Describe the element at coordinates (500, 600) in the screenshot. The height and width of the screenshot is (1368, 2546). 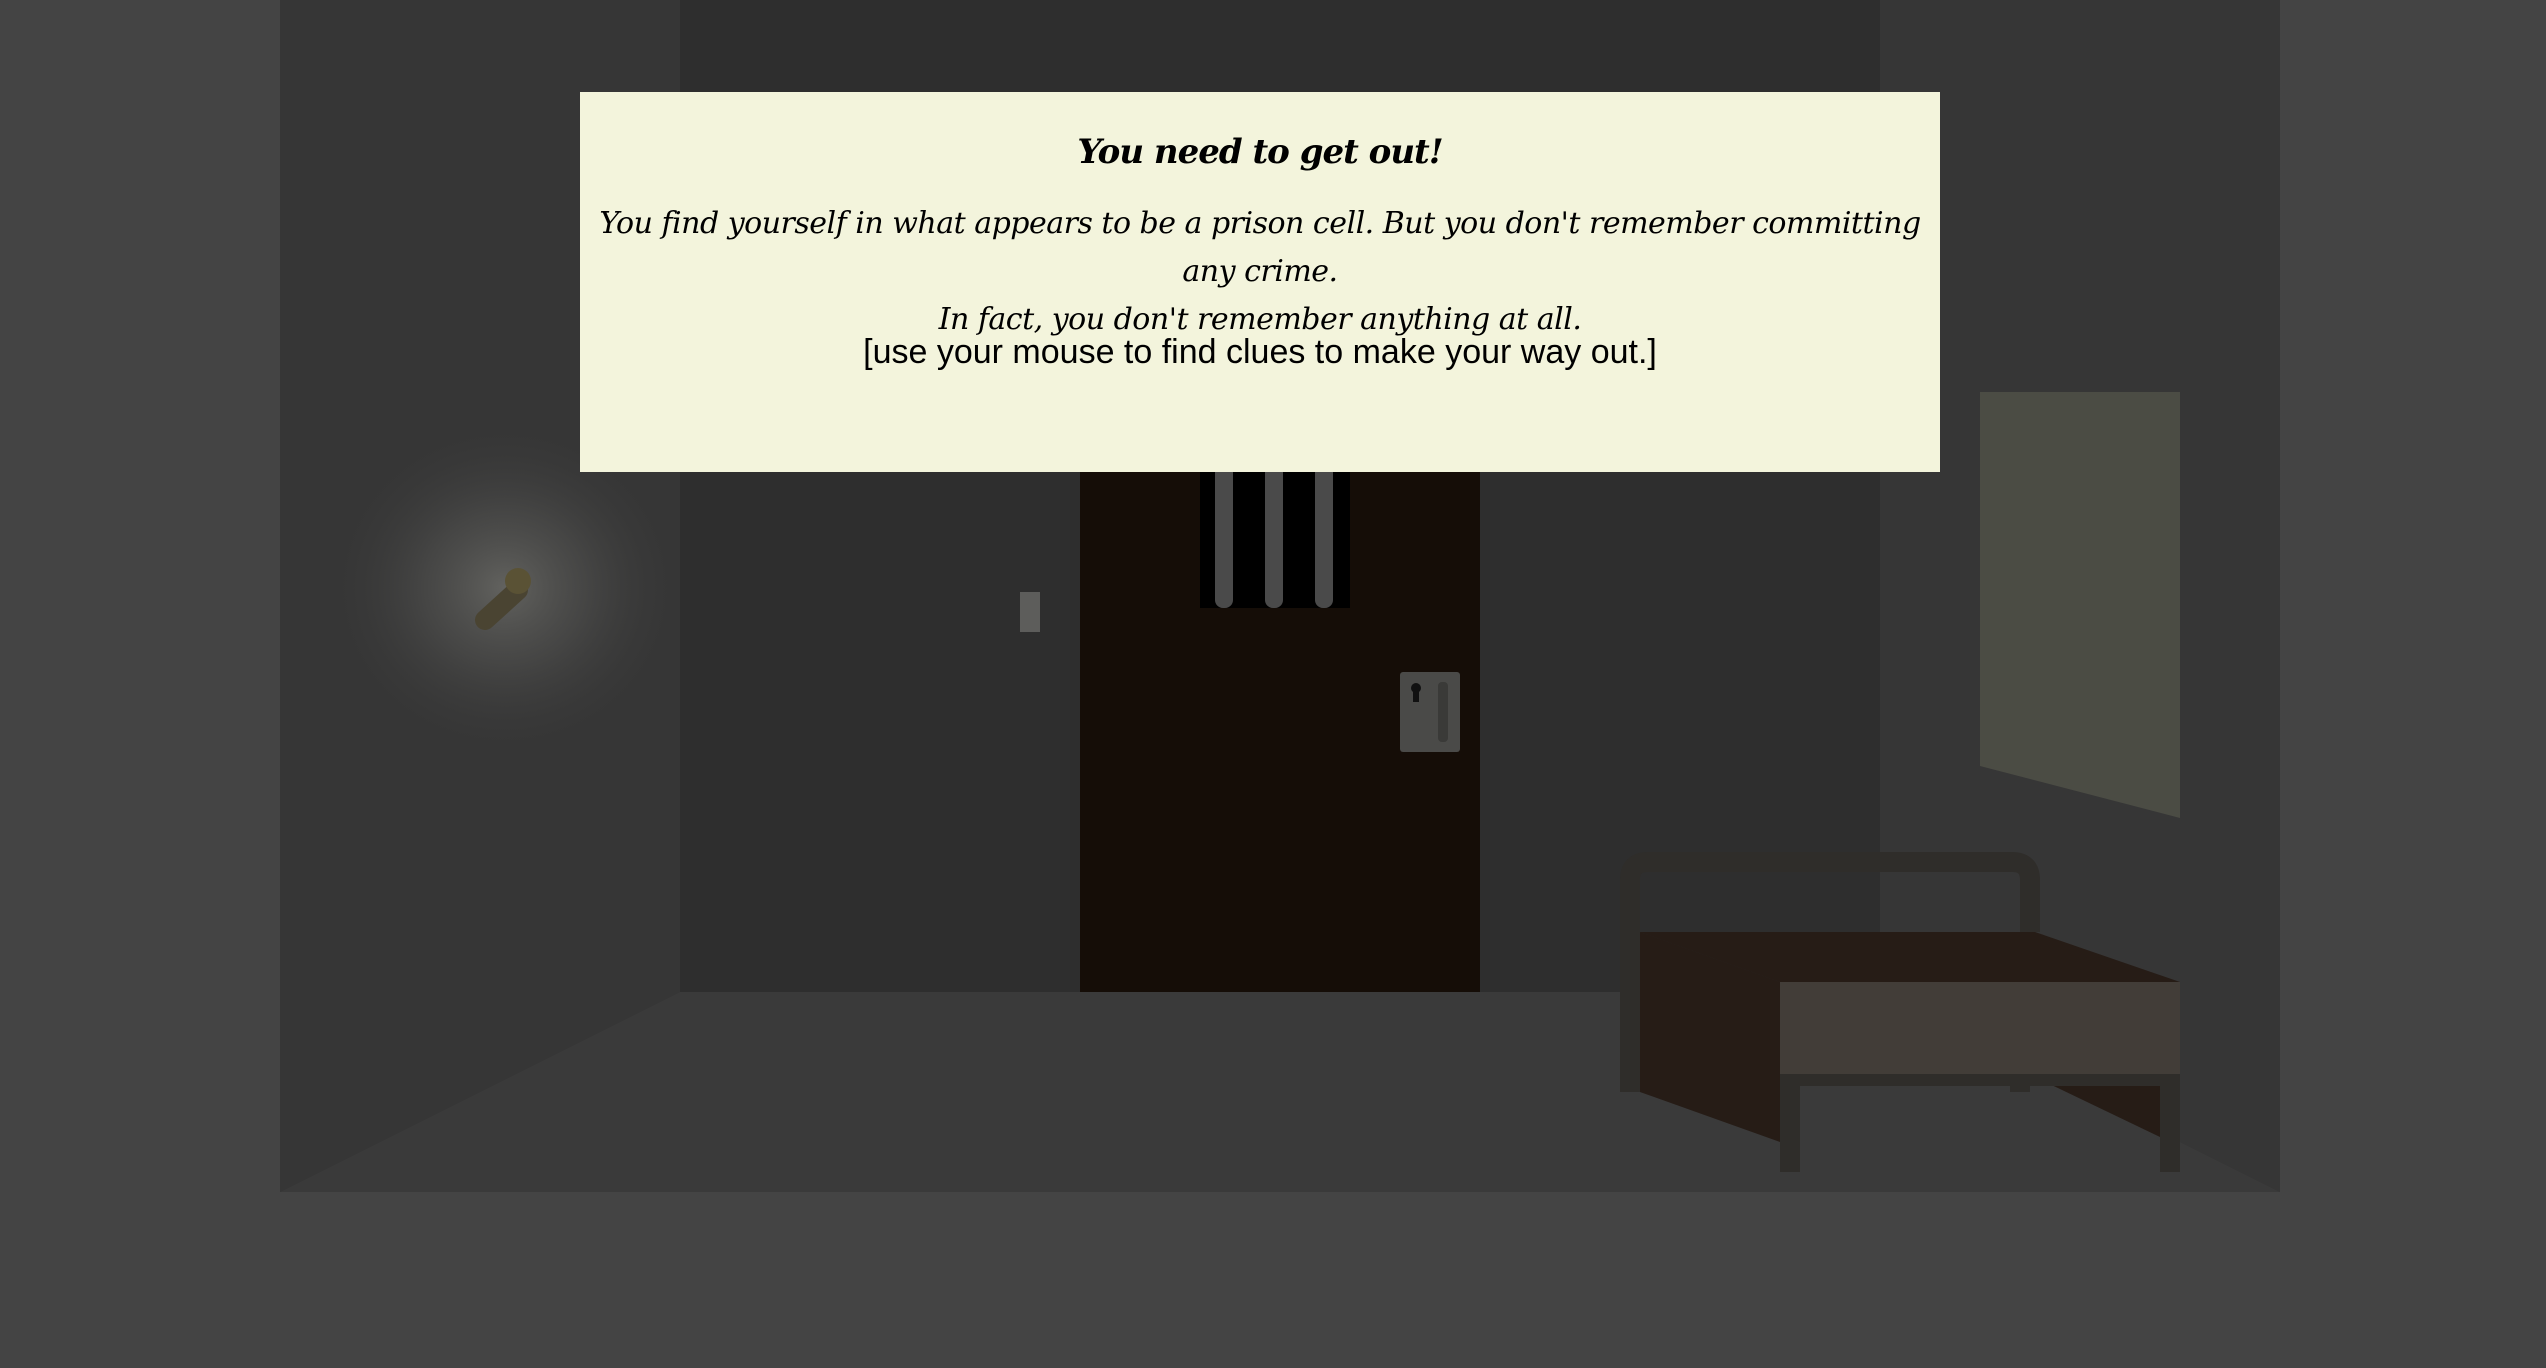
I see `torch-hotspot` at that location.